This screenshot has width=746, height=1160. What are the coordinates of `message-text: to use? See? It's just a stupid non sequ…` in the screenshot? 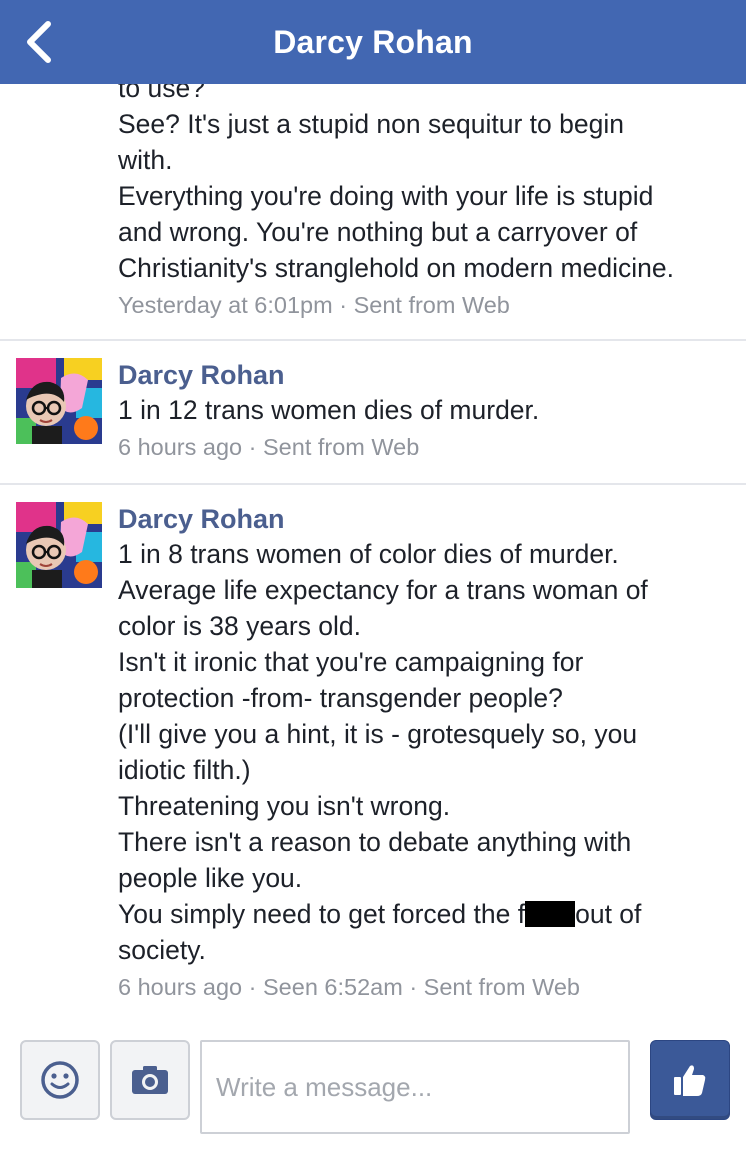 It's located at (396, 183).